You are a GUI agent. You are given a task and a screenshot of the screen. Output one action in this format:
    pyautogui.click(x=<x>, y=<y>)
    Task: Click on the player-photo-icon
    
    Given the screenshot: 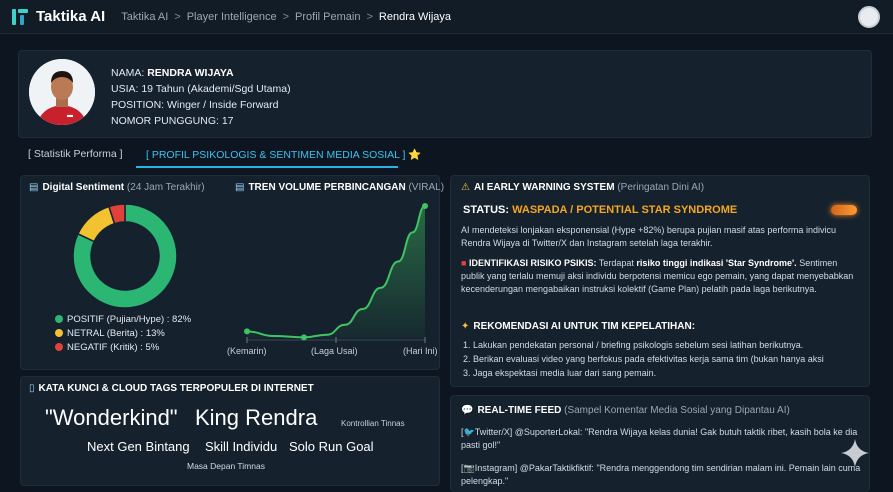 What is the action you would take?
    pyautogui.click(x=62, y=92)
    